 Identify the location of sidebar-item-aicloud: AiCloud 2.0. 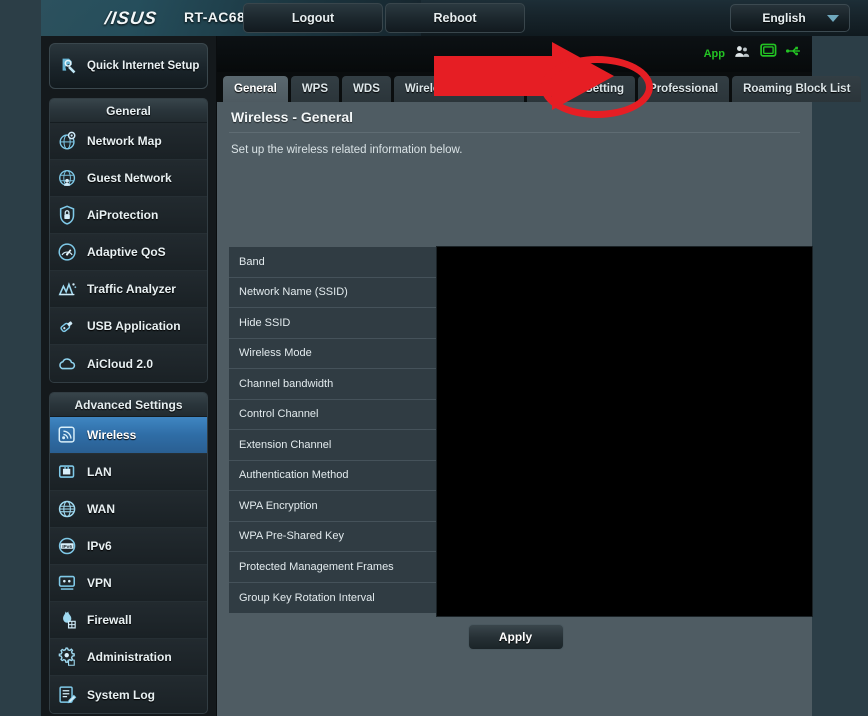
(128, 363).